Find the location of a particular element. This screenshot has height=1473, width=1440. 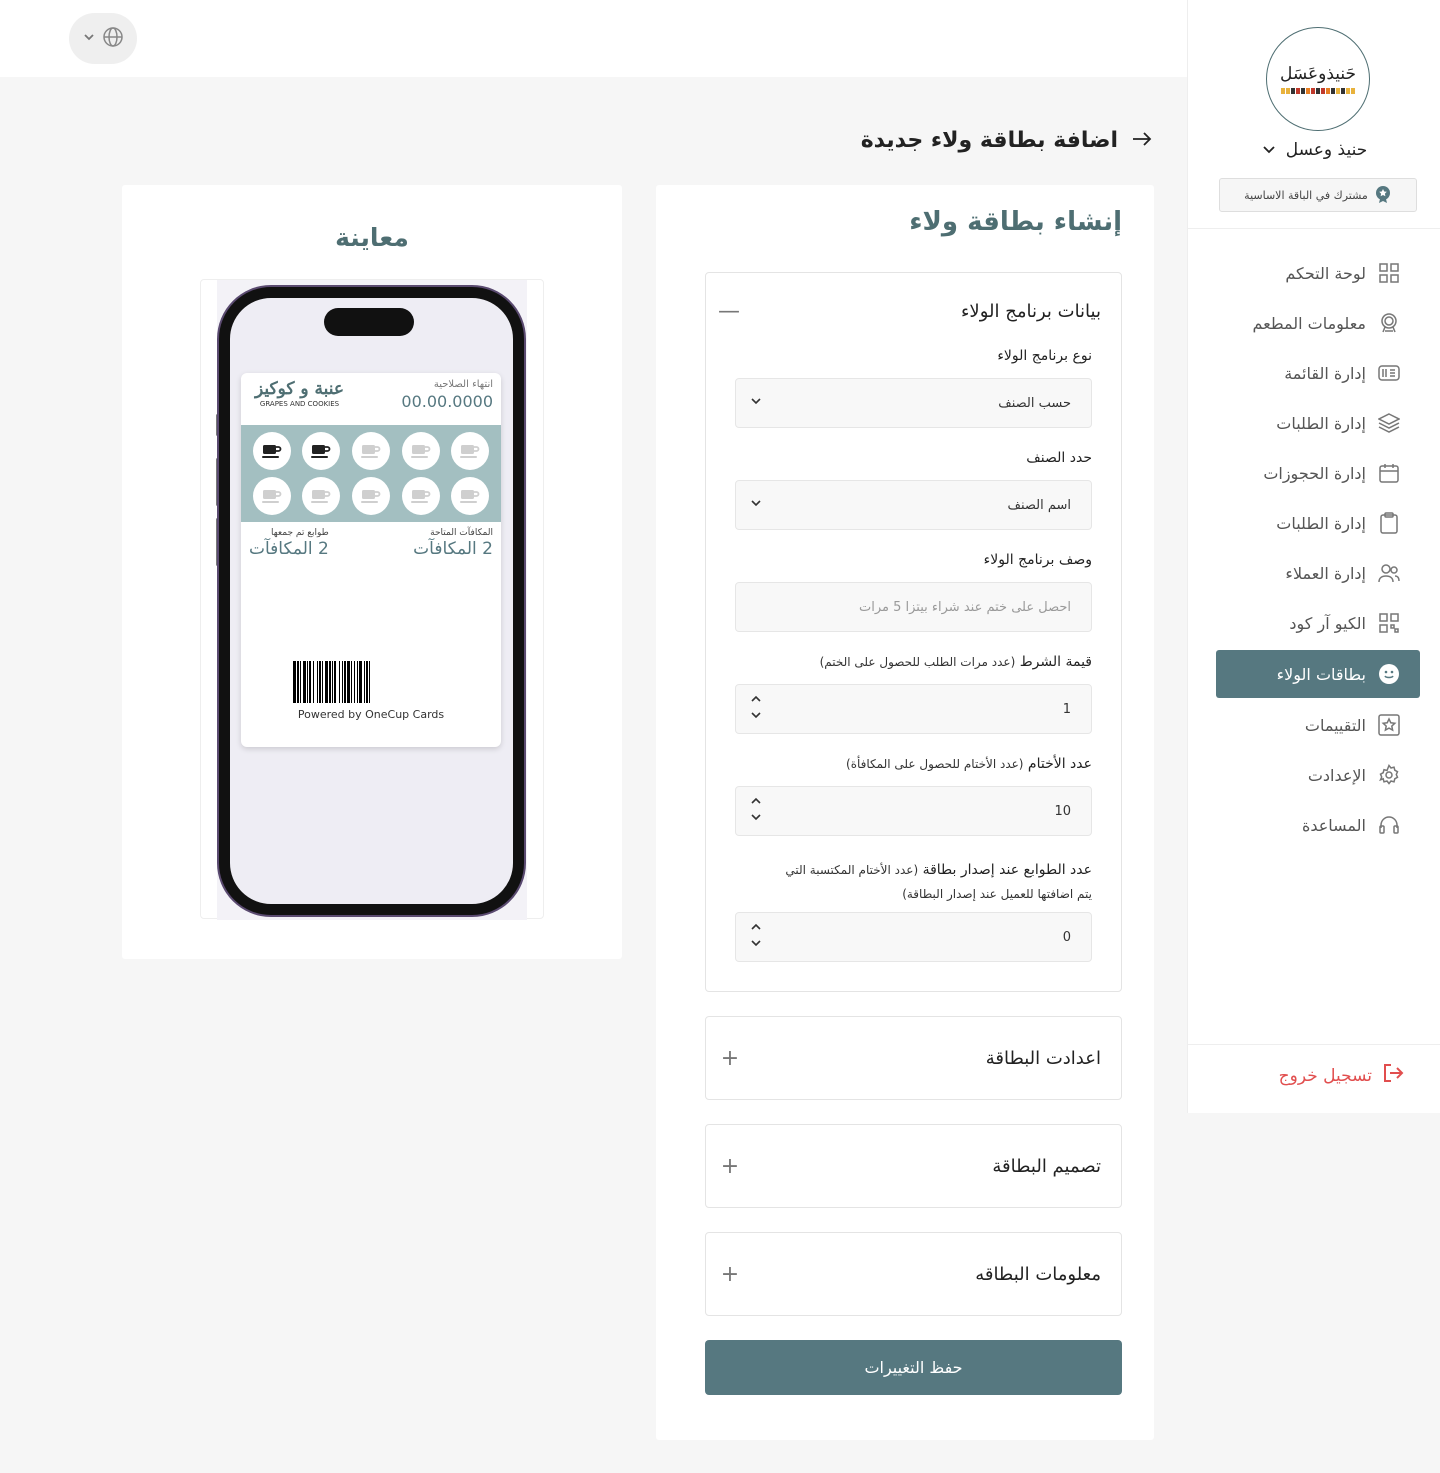

collected-value: 2 المكافآت is located at coordinates (289, 549).